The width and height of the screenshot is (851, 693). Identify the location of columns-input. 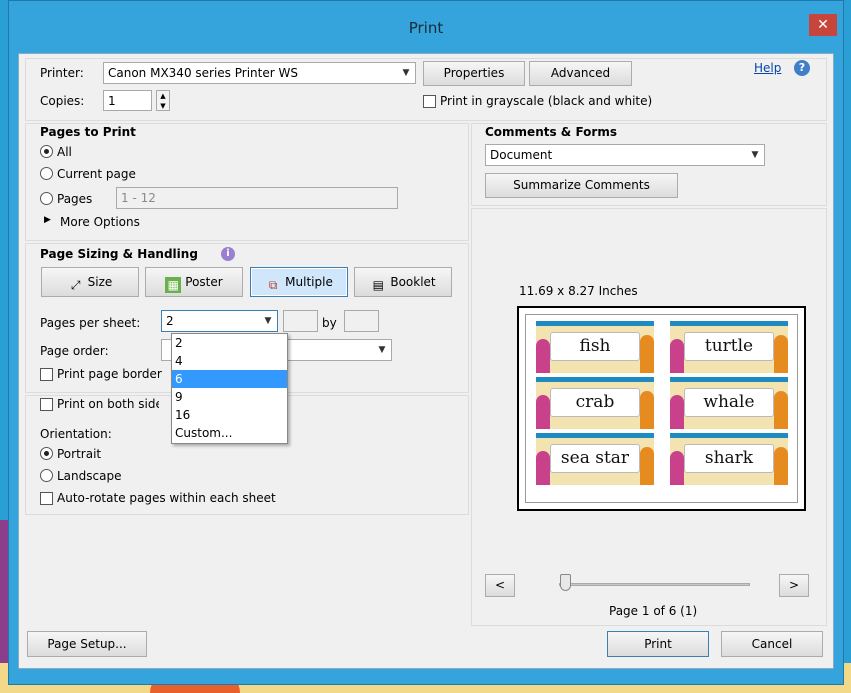
(300, 321).